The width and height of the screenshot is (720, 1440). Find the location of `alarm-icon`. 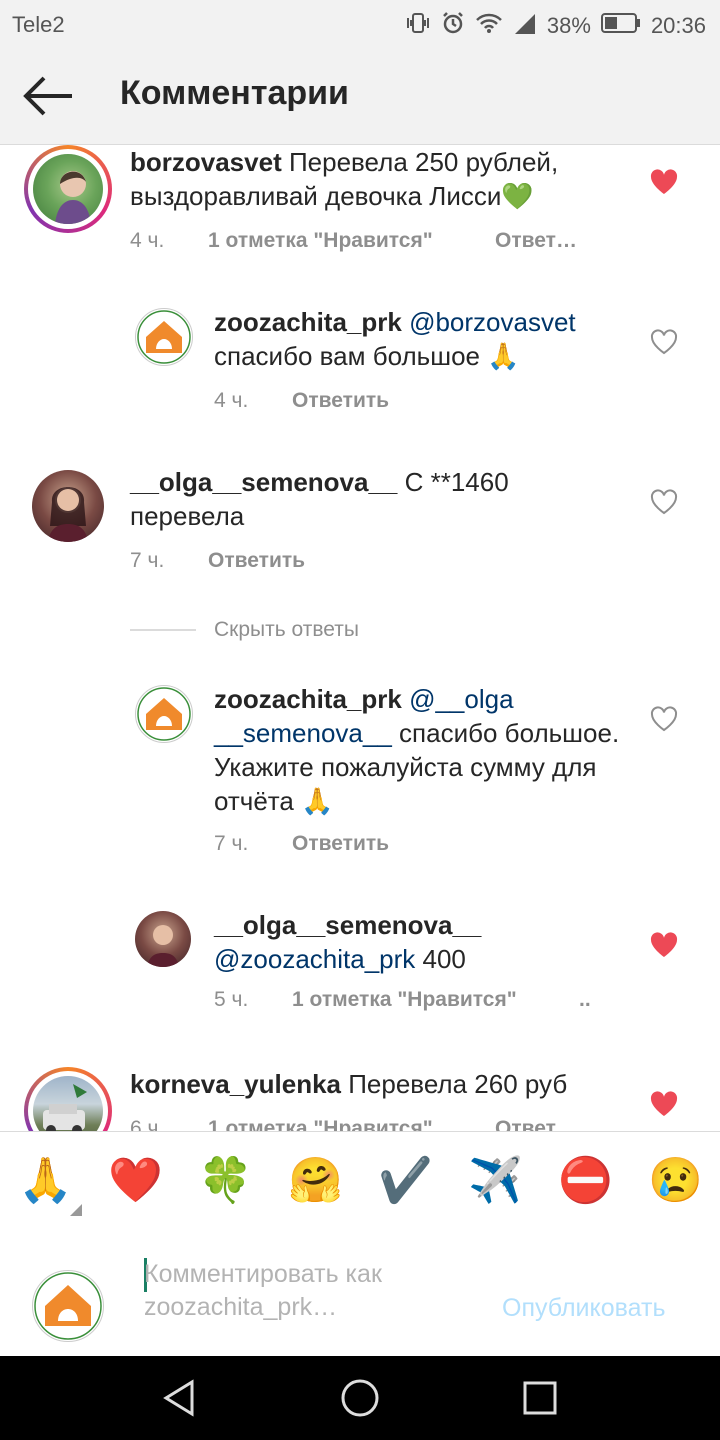

alarm-icon is located at coordinates (453, 26).